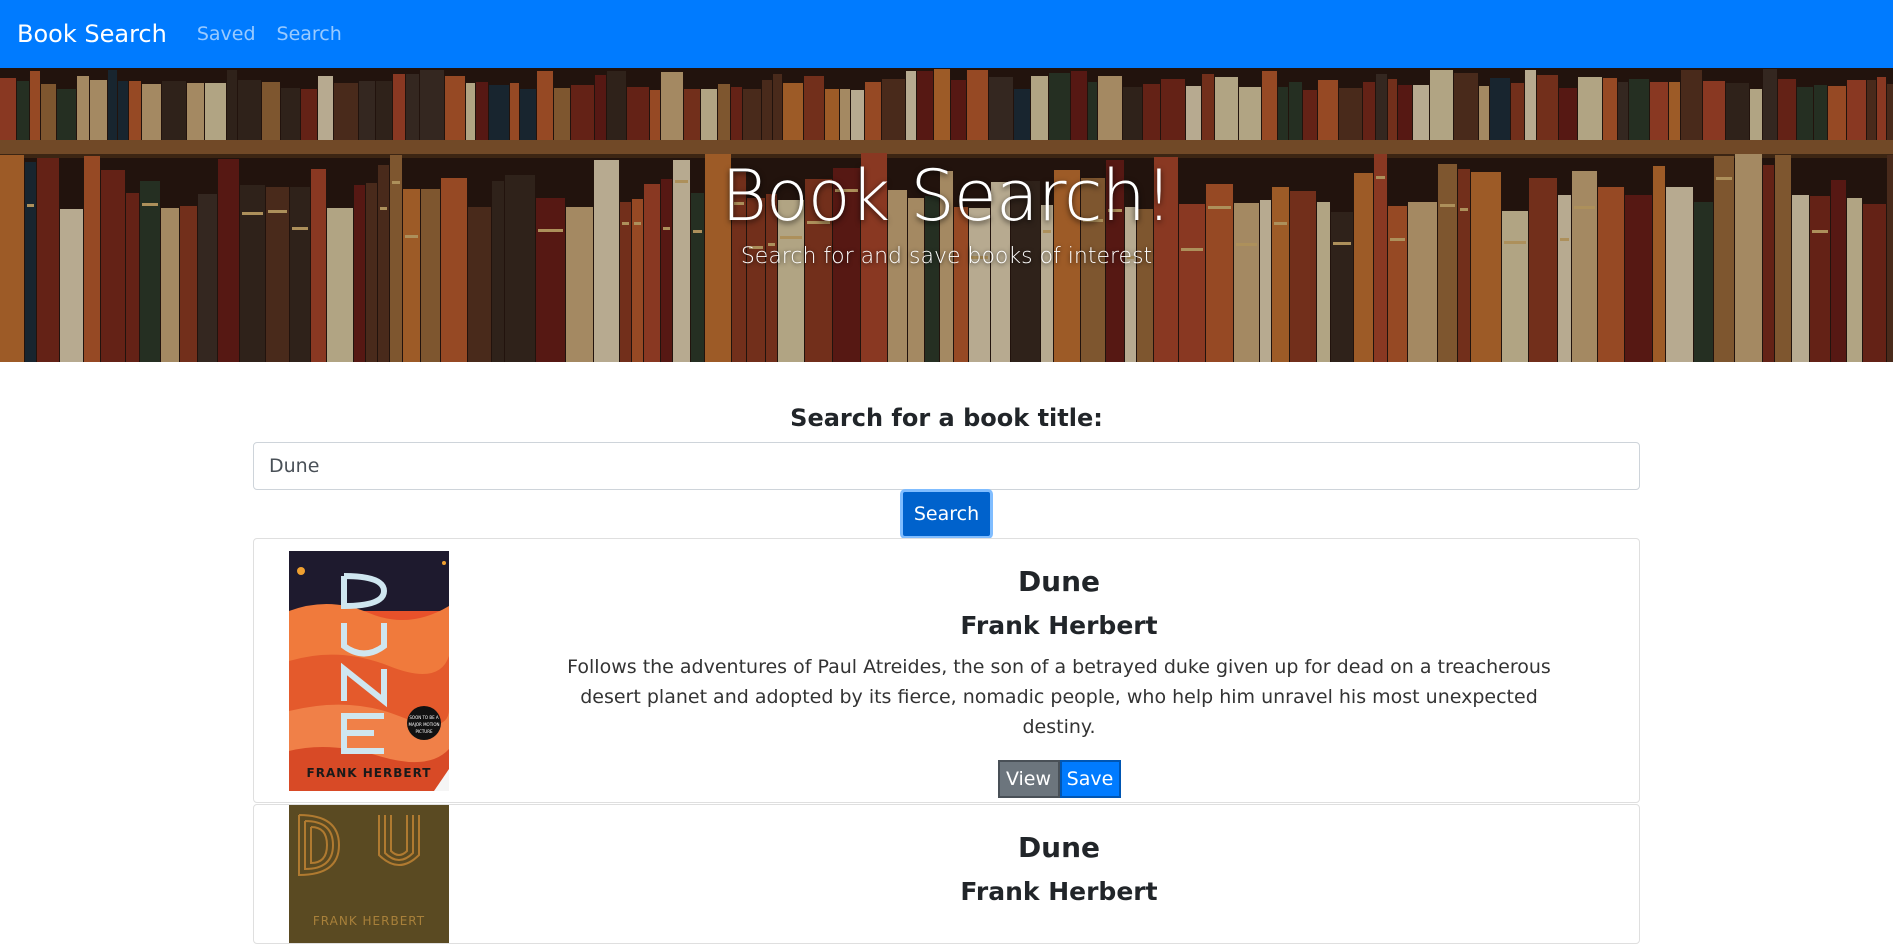 The height and width of the screenshot is (944, 1893). Describe the element at coordinates (946, 256) in the screenshot. I see `hero-subtitle: Search for and save books of interest` at that location.